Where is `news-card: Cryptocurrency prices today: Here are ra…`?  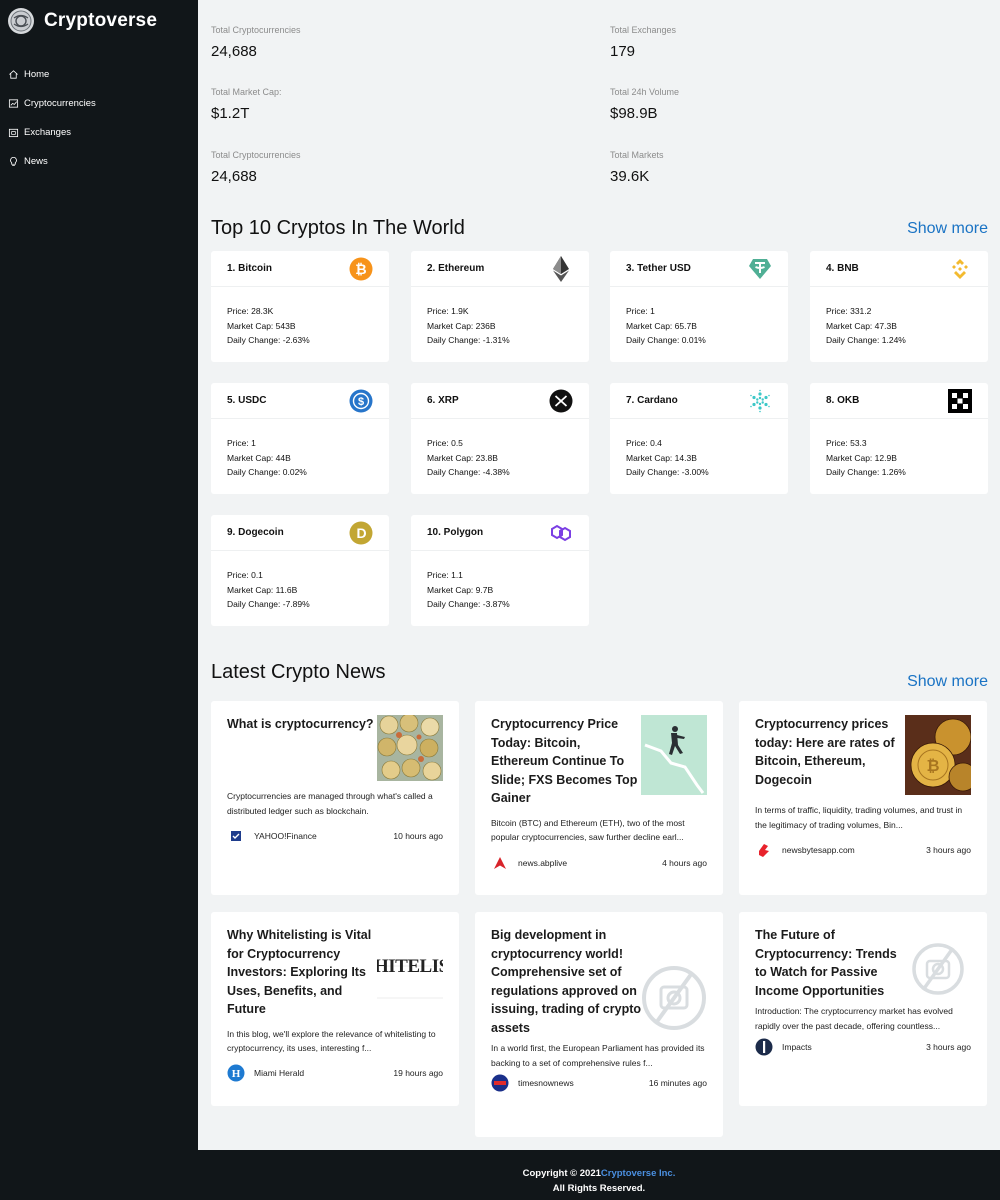
news-card: Cryptocurrency prices today: Here are ra… is located at coordinates (863, 798).